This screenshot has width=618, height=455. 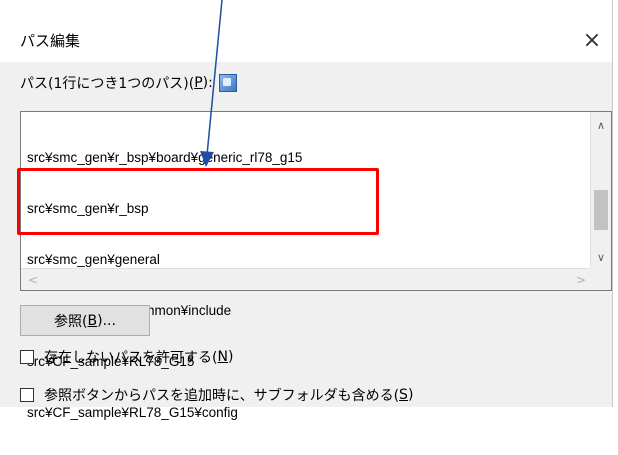 I want to click on path-label-text: パス(1行につき1つのパス)(, so click(x=107, y=84).